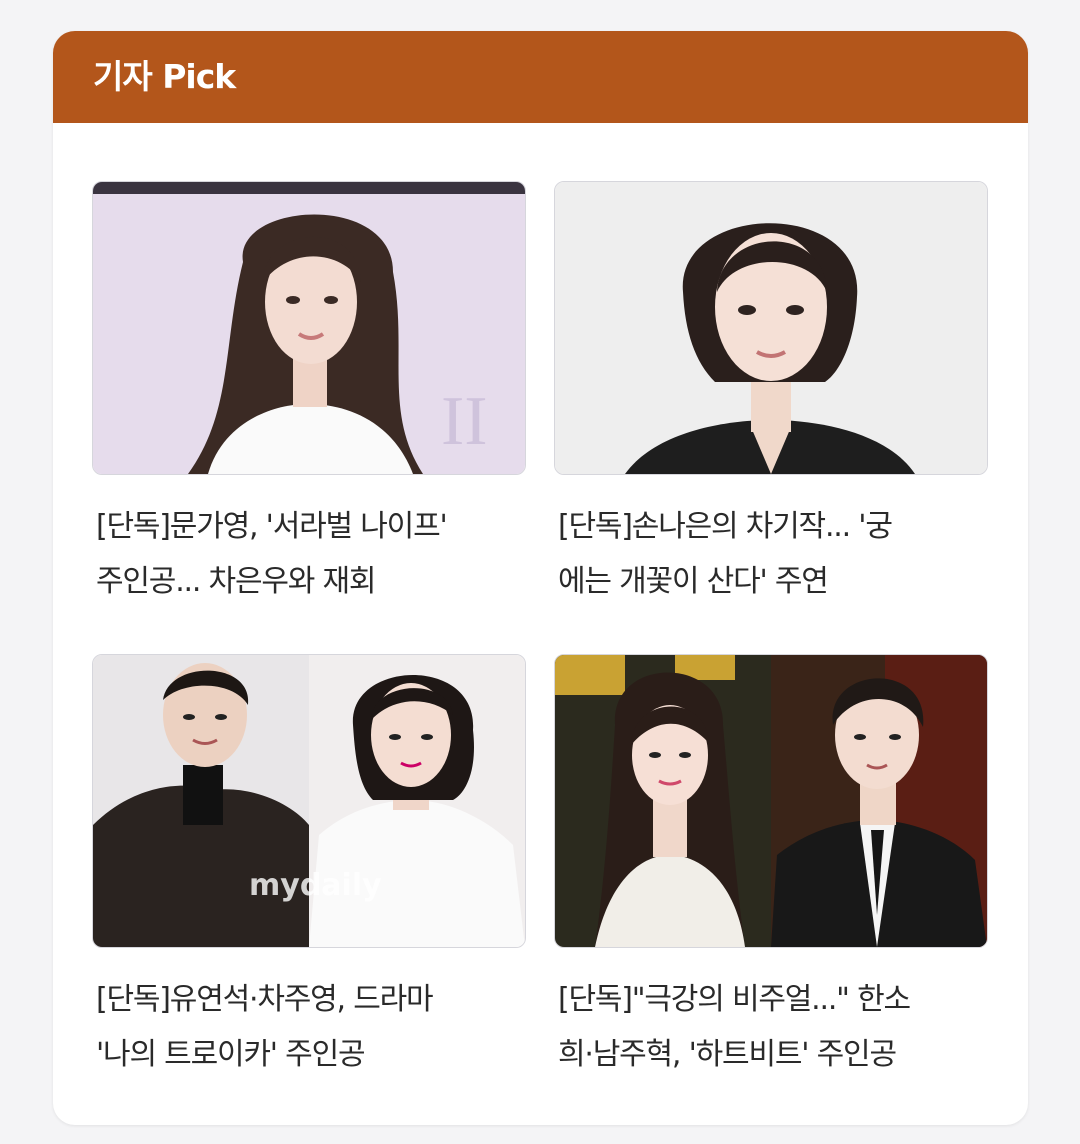 The width and height of the screenshot is (1080, 1144). I want to click on portrait-photo-icon: II, so click(309, 328).